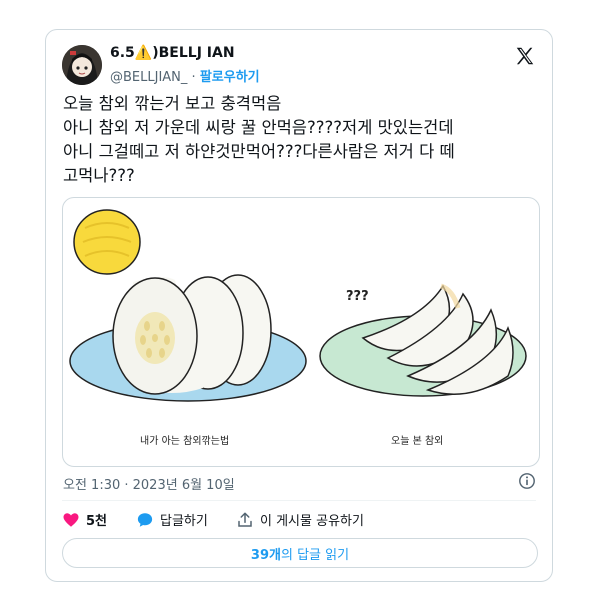 The image size is (600, 596). I want to click on follow-button: 팔로우하기, so click(230, 77).